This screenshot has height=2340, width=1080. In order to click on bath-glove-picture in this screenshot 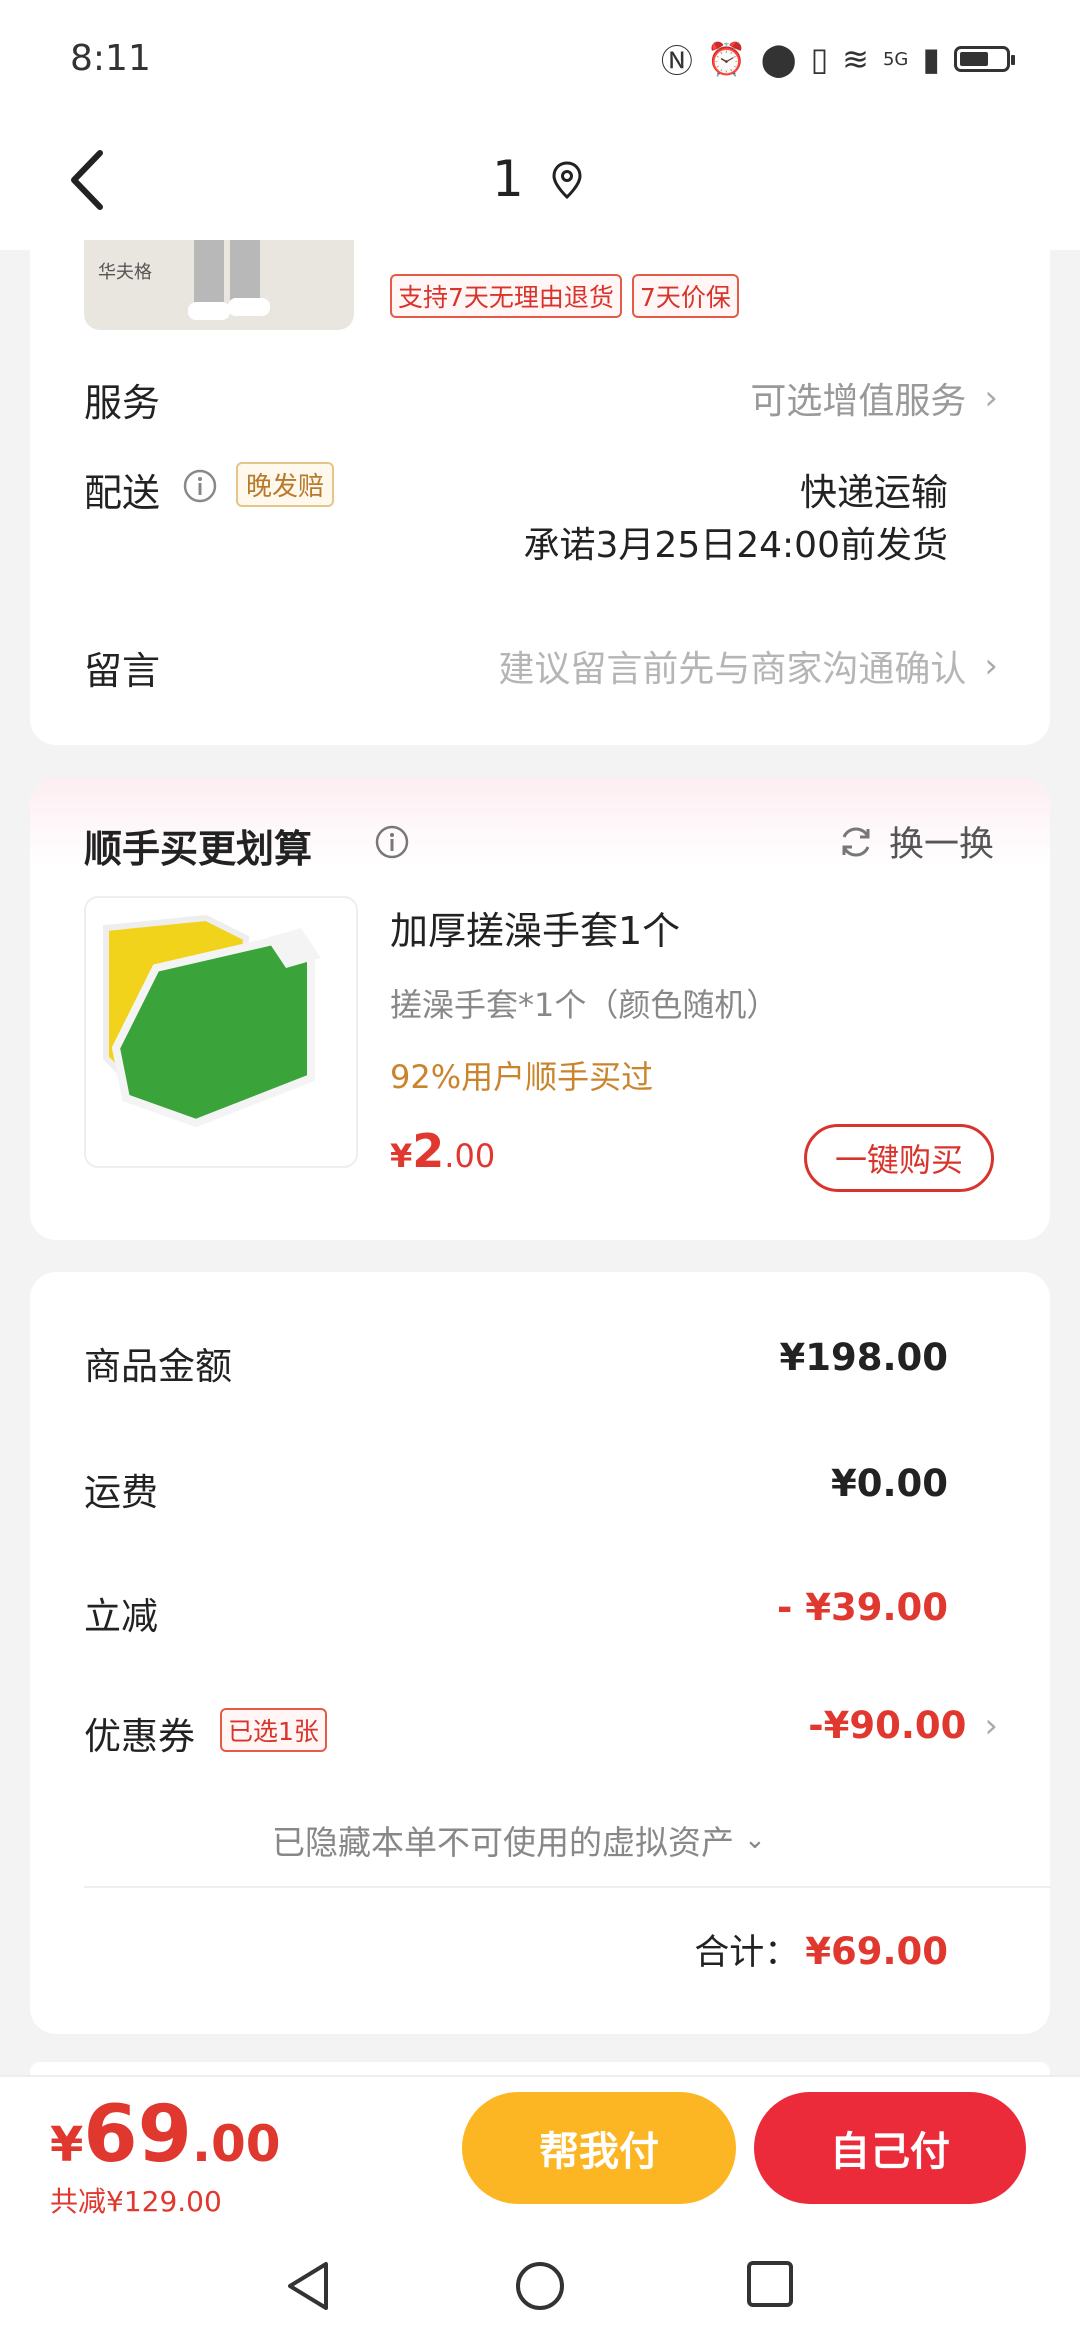, I will do `click(212, 1021)`.